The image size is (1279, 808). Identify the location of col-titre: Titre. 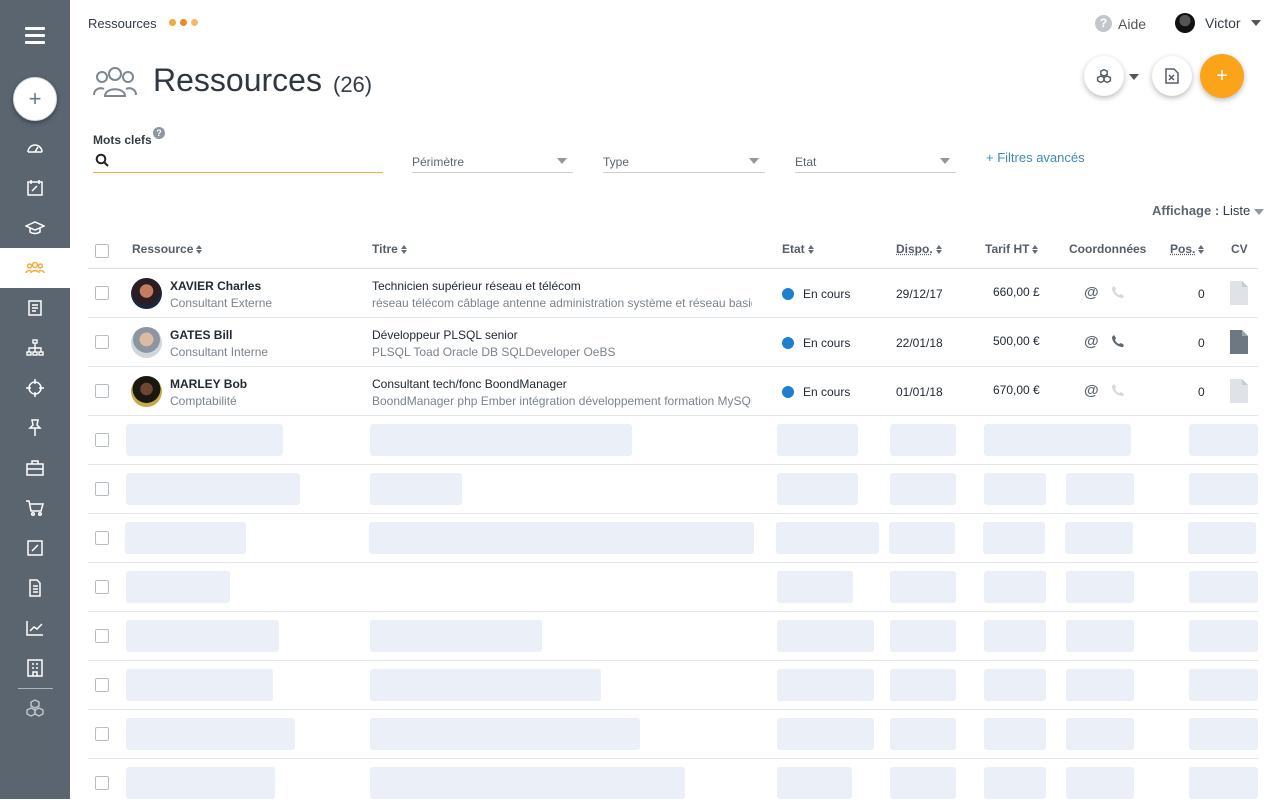
(389, 249).